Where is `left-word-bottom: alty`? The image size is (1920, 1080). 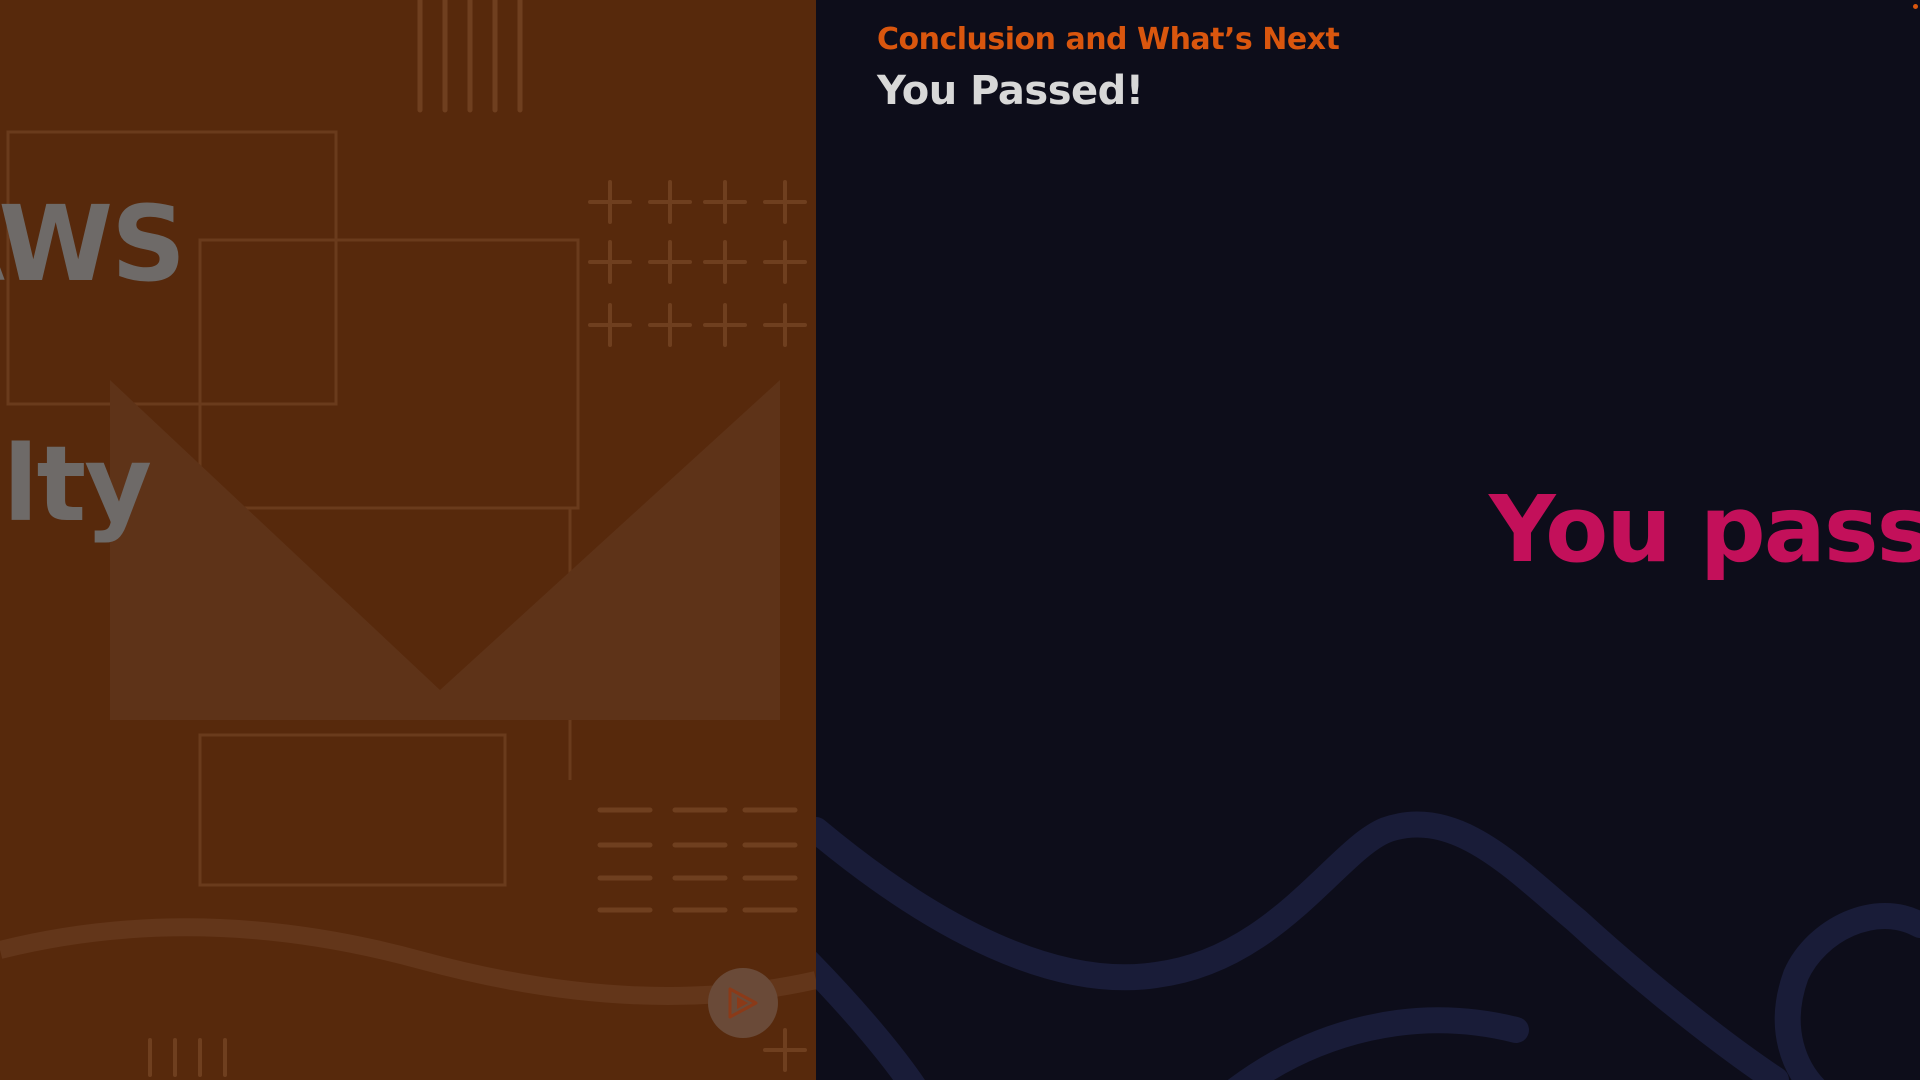 left-word-bottom: alty is located at coordinates (76, 484).